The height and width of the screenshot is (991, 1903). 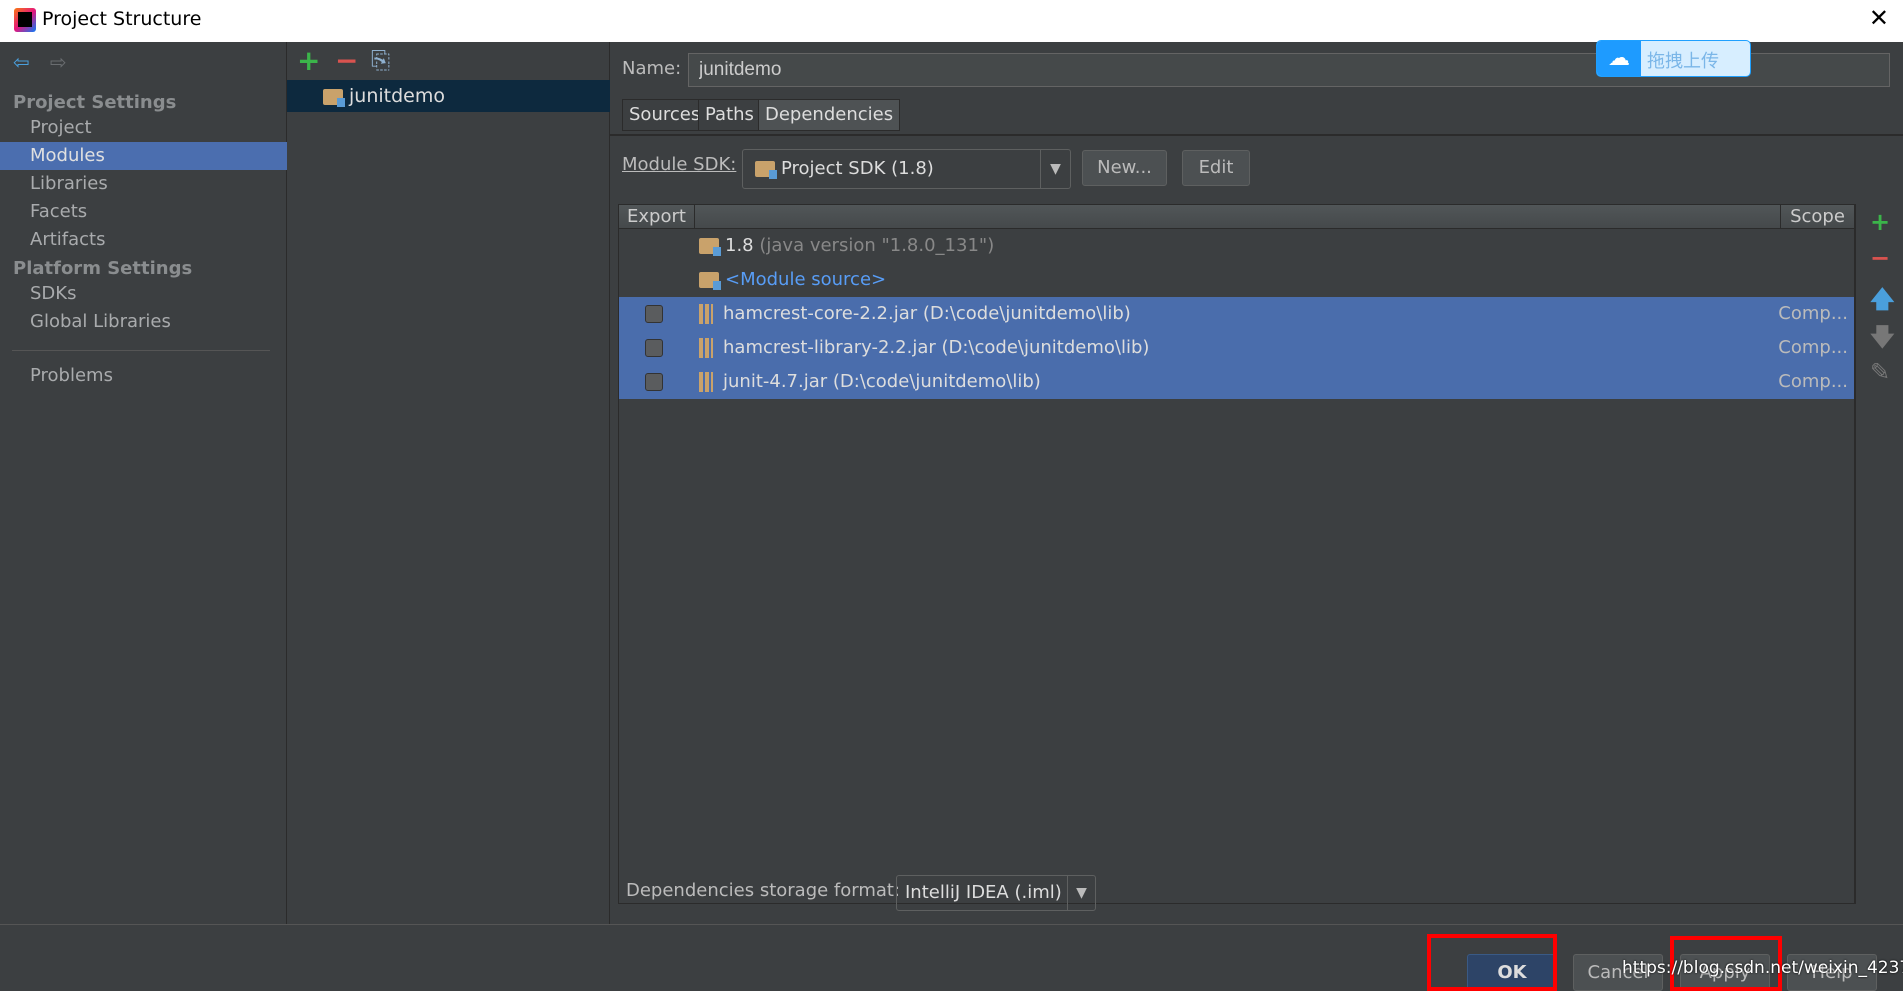 I want to click on sidebar-item-global-libraries: Global Libraries, so click(x=143, y=322).